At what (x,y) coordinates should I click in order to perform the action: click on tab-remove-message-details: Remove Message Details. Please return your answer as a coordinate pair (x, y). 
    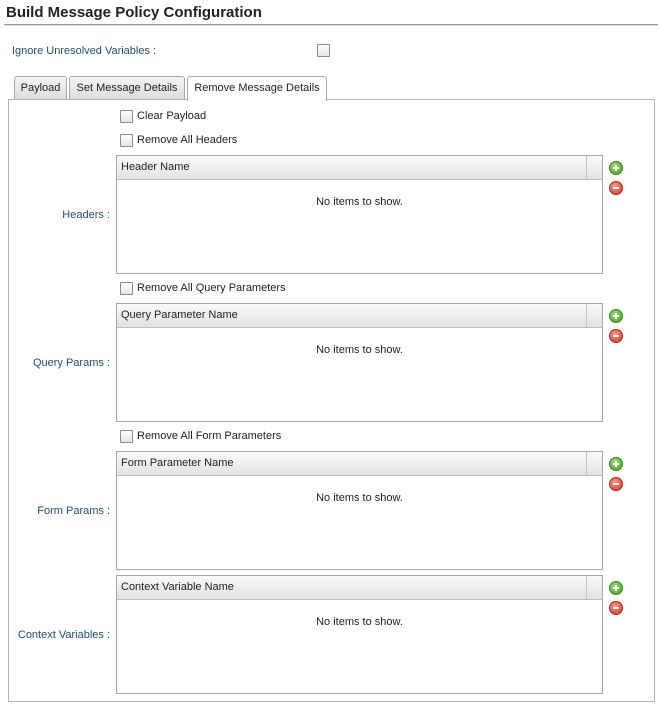
    Looking at the image, I should click on (257, 88).